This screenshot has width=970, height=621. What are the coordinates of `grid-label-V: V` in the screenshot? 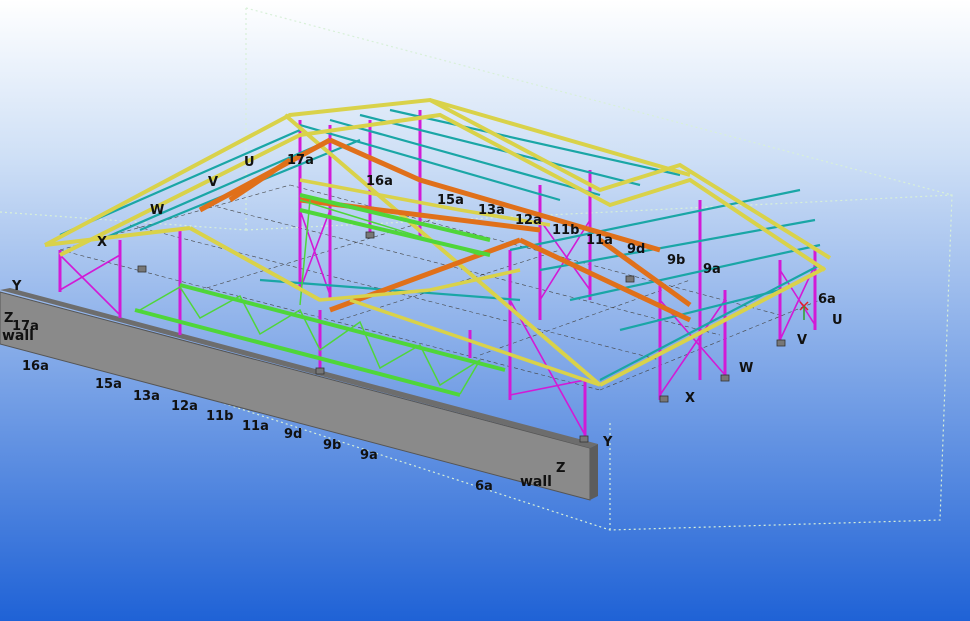 It's located at (213, 182).